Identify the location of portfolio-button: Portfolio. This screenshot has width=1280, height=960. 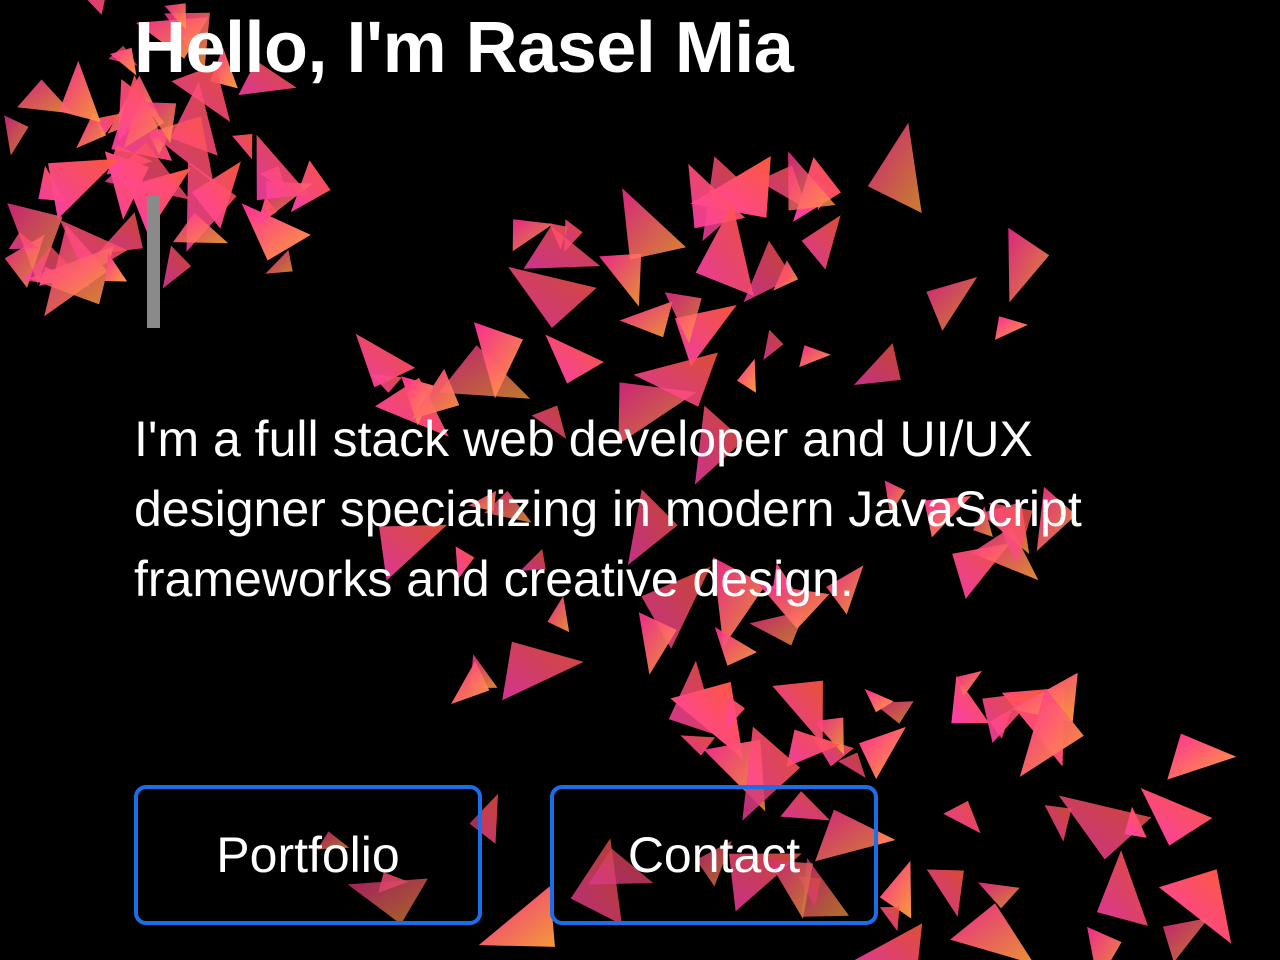
(308, 855).